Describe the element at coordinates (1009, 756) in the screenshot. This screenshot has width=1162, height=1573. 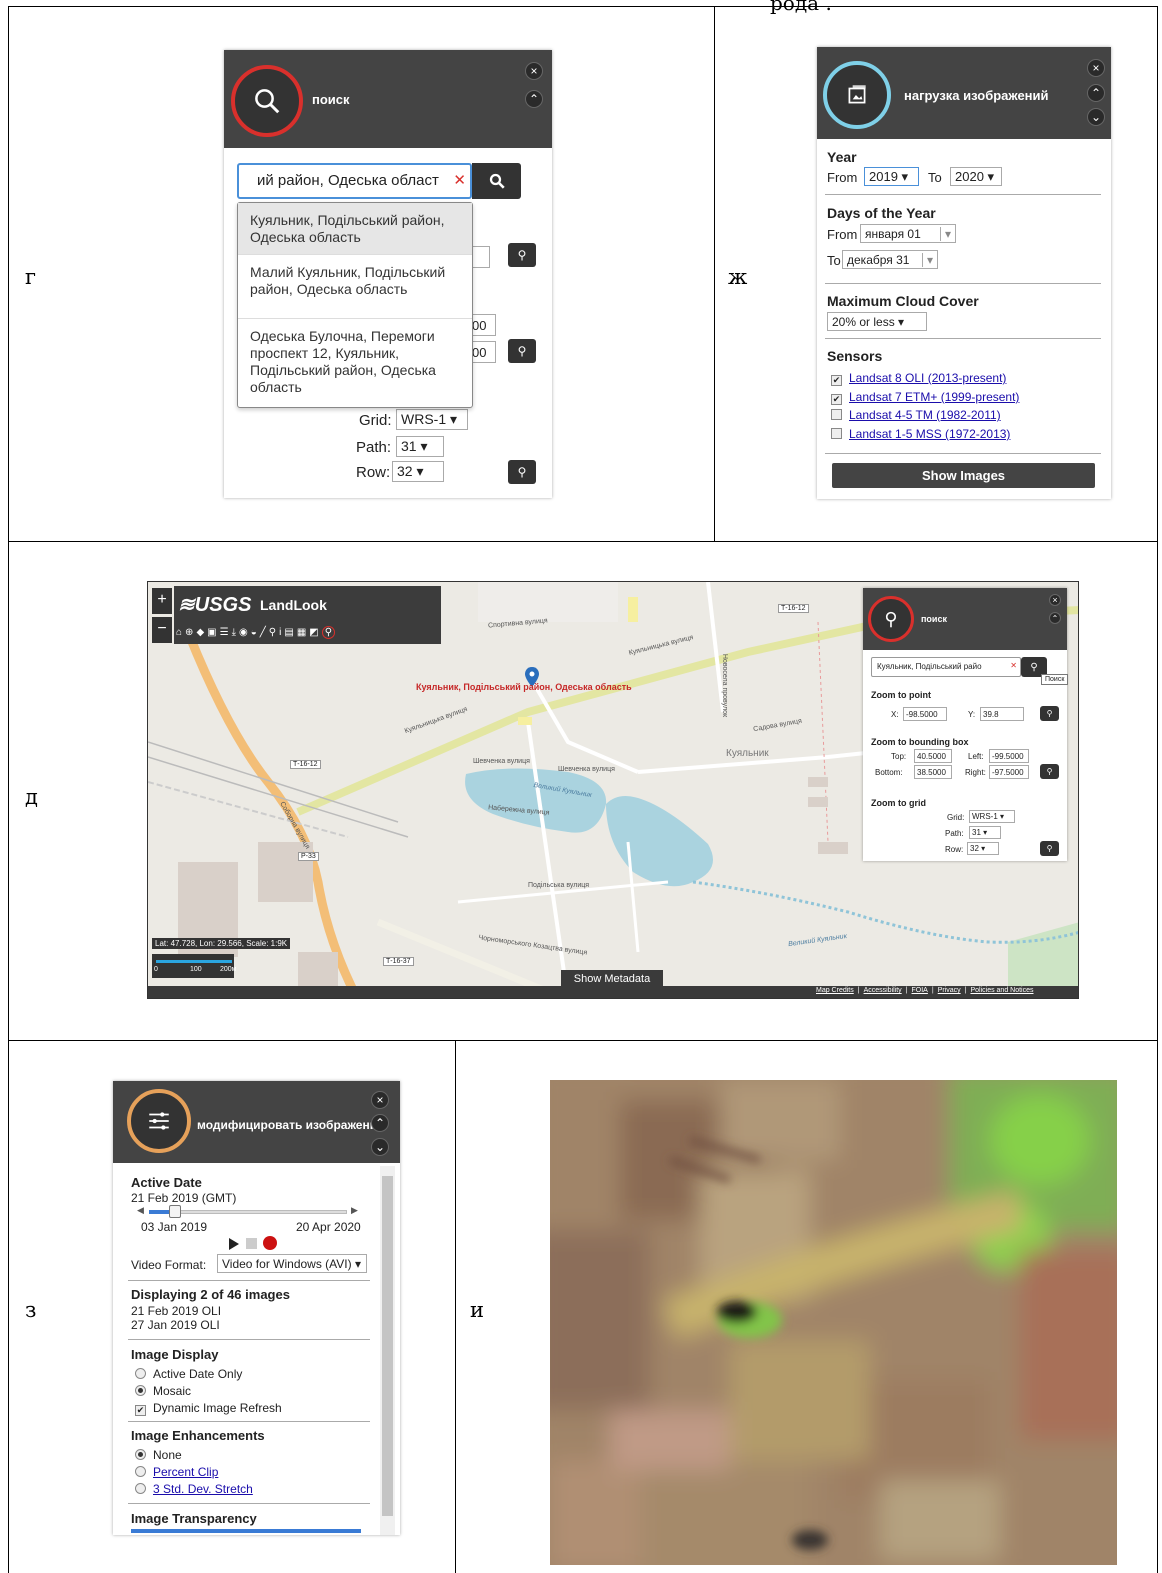
I see `left-input: -99.5000` at that location.